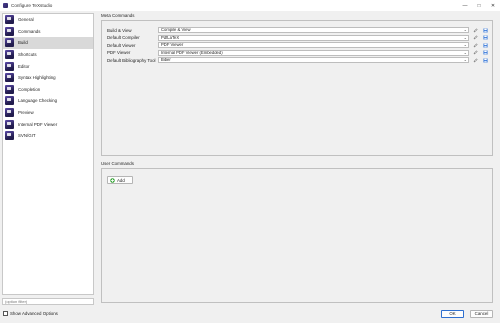 This screenshot has width=500, height=323. Describe the element at coordinates (24, 66) in the screenshot. I see `sidebar-item-label: Editor` at that location.